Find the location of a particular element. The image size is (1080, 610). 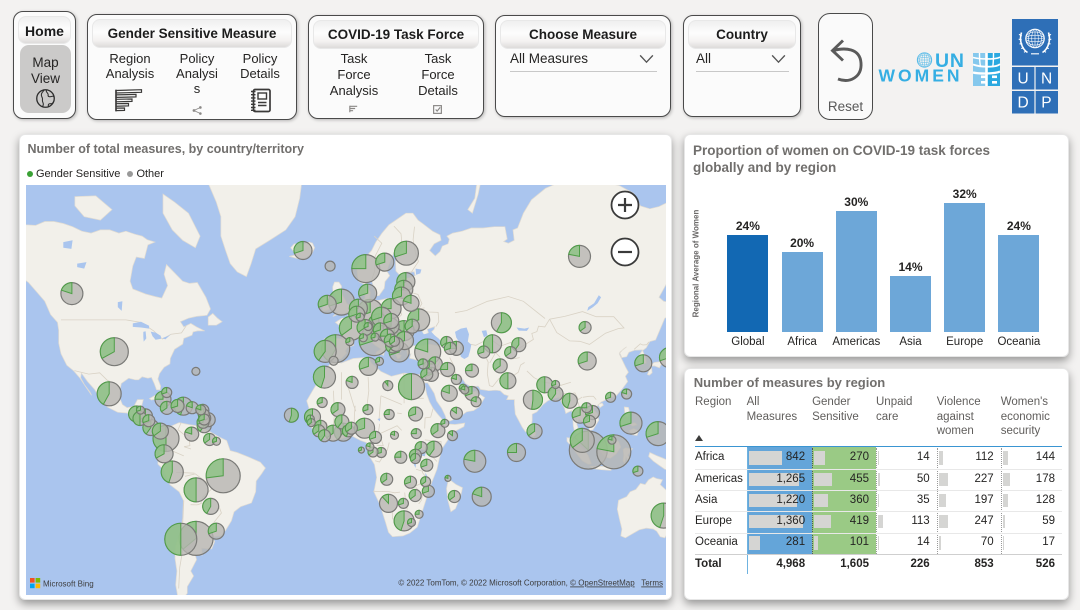

svg-text: N is located at coordinates (1046, 79).